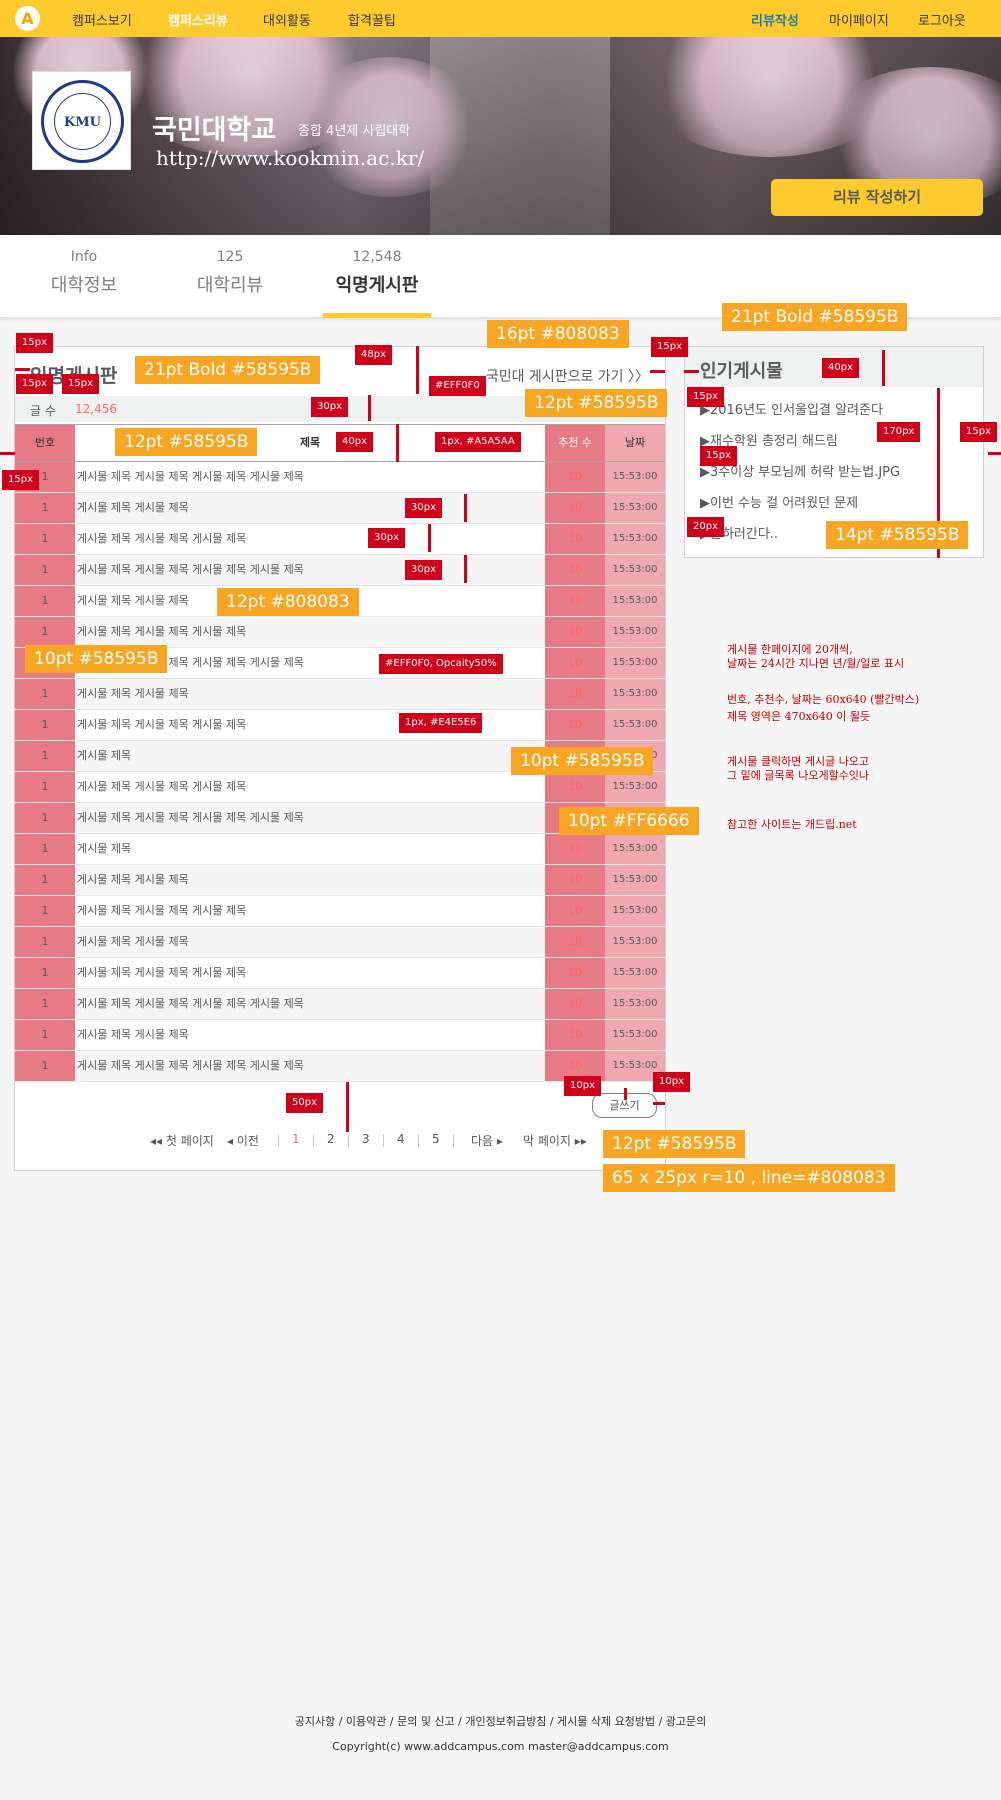 The height and width of the screenshot is (1800, 1001). What do you see at coordinates (45, 443) in the screenshot?
I see `column-header-no: 번호` at bounding box center [45, 443].